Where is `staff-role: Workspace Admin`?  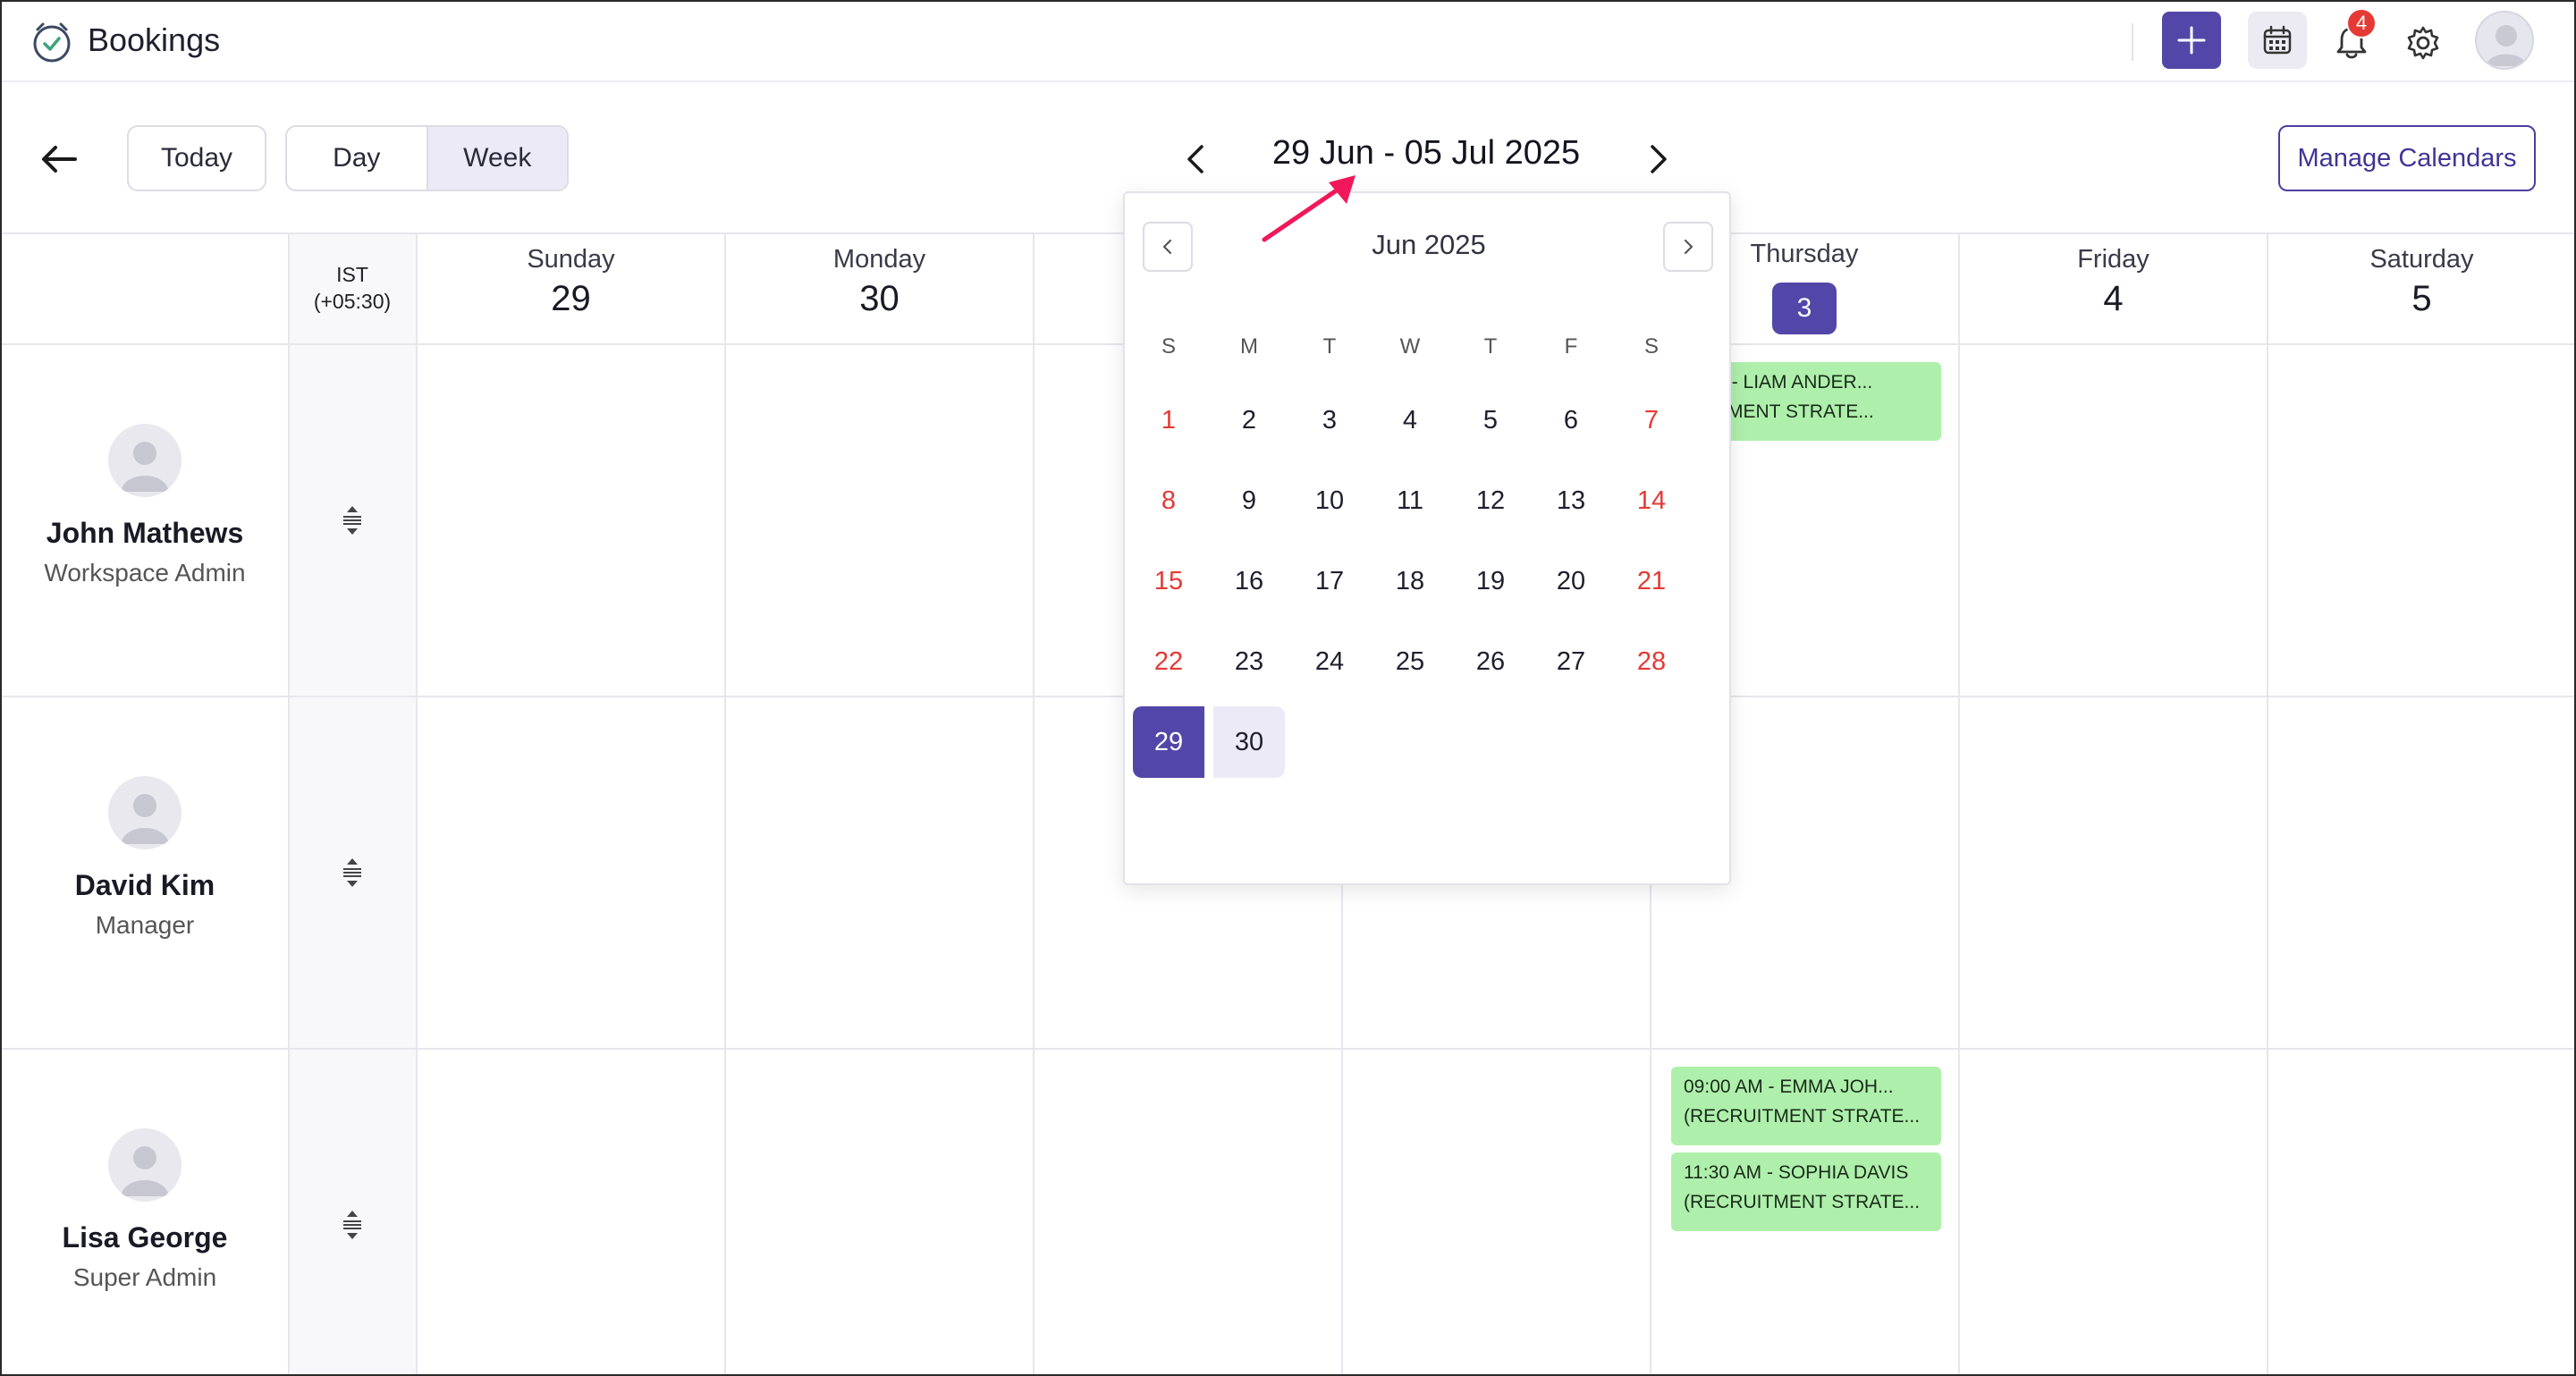
staff-role: Workspace Admin is located at coordinates (145, 573).